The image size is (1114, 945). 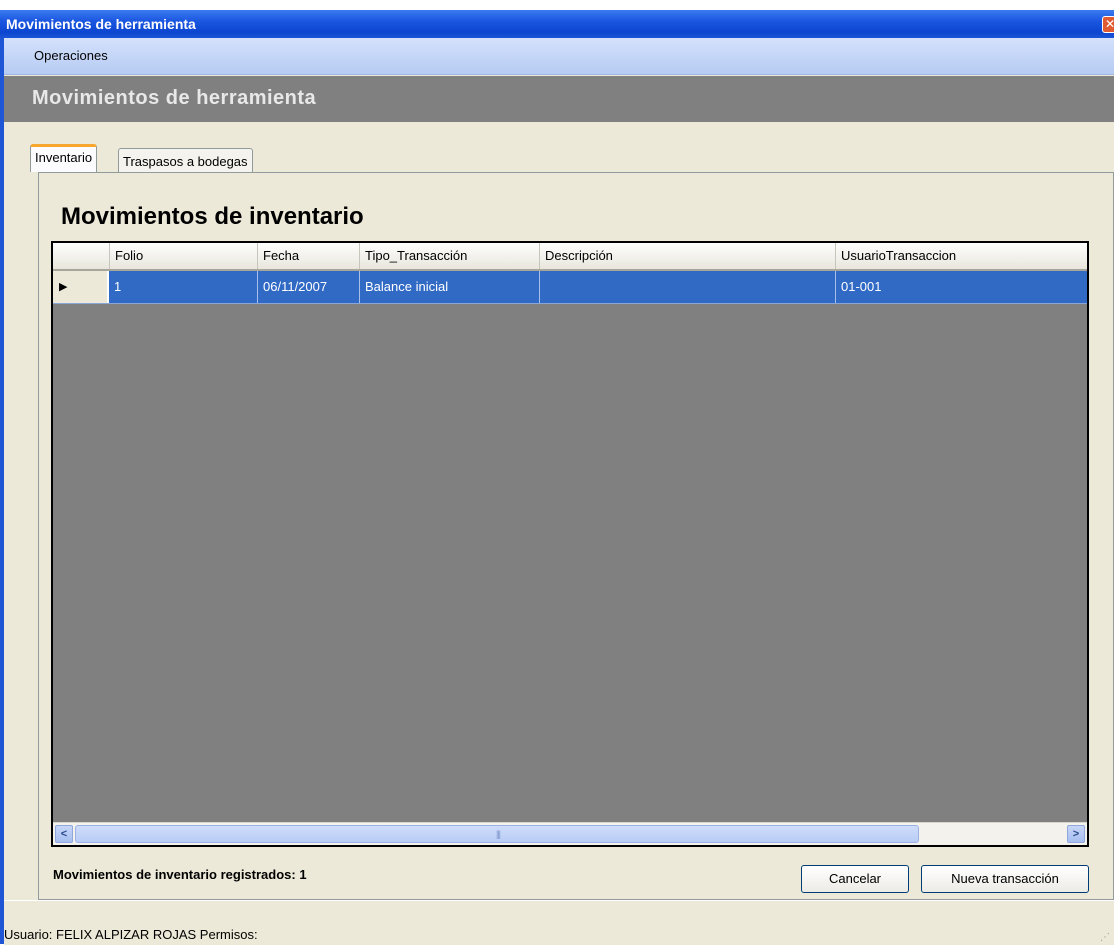 What do you see at coordinates (131, 934) in the screenshot?
I see `status-text: Usuario: FELIX ALPIZAR ROJAS Permisos:` at bounding box center [131, 934].